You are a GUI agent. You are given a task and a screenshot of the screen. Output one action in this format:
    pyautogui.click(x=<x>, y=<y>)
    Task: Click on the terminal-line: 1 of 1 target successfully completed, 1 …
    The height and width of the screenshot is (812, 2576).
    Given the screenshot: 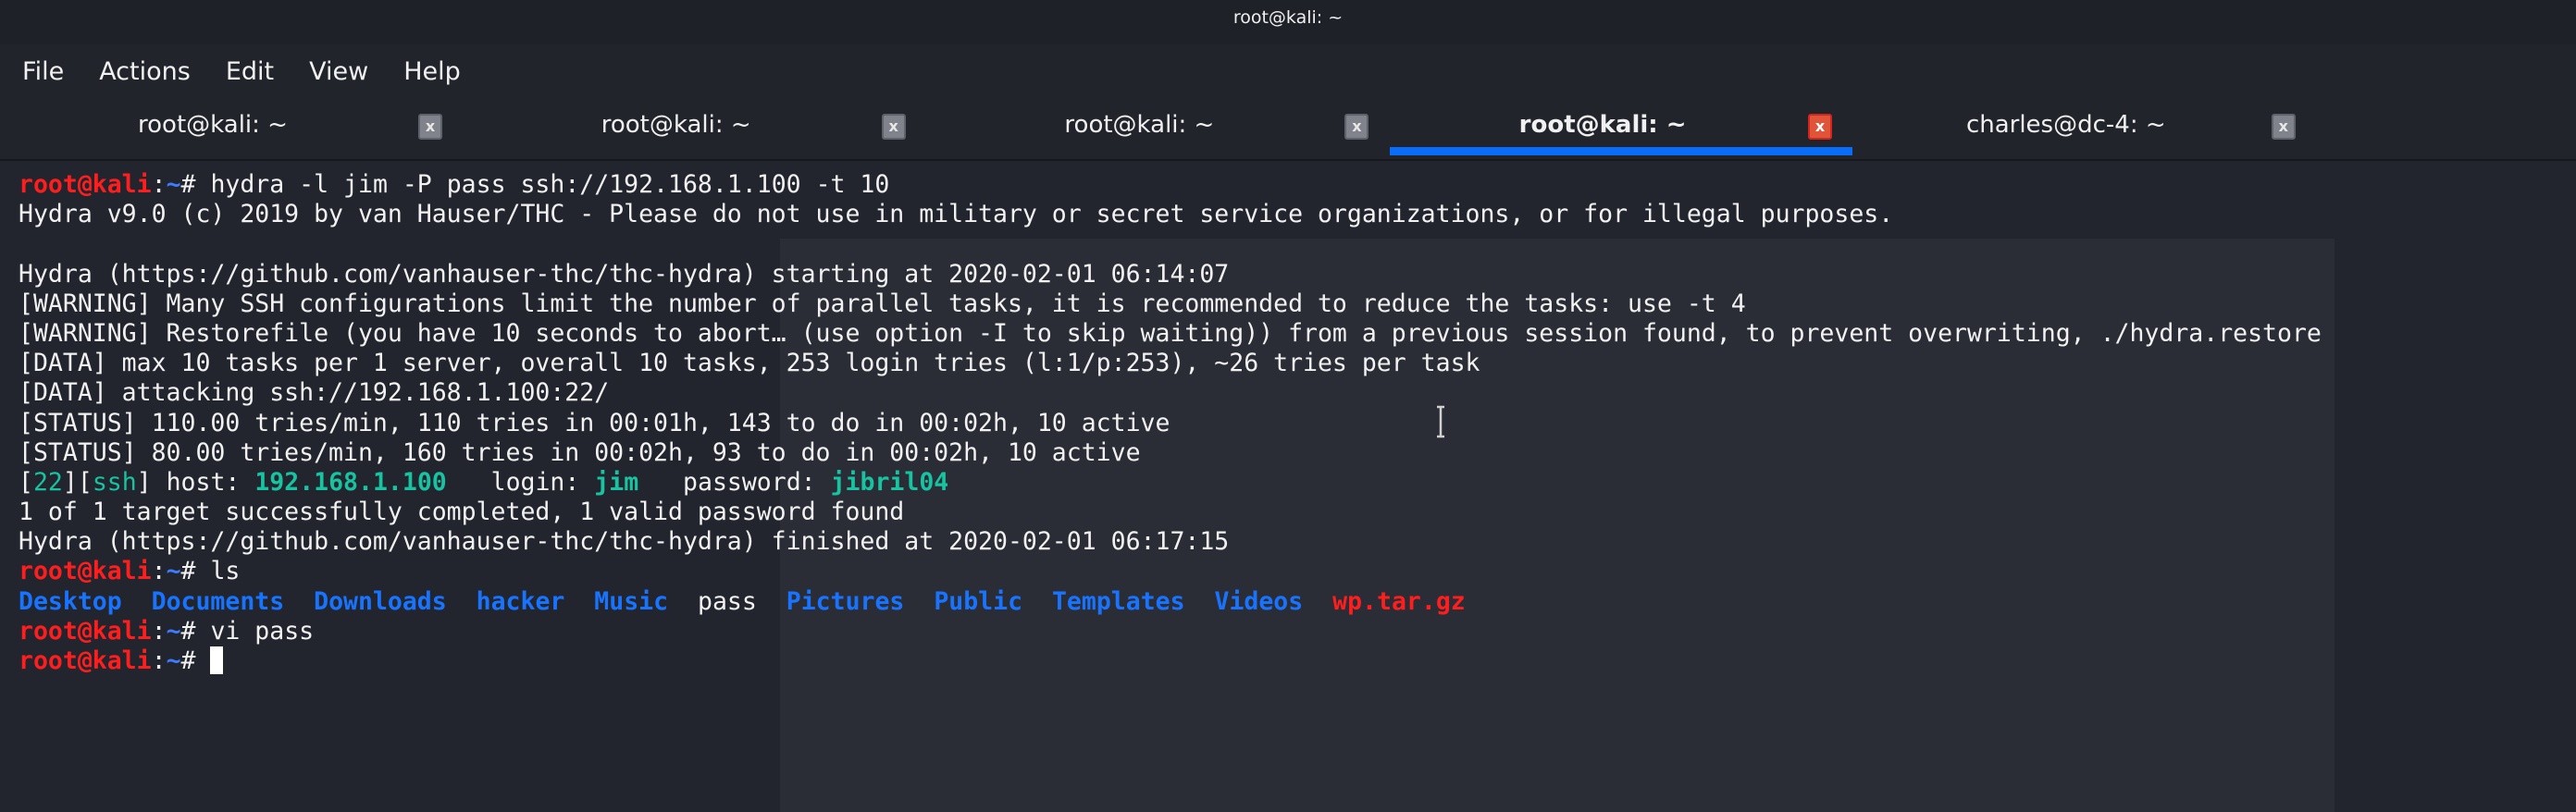 What is the action you would take?
    pyautogui.click(x=1171, y=512)
    